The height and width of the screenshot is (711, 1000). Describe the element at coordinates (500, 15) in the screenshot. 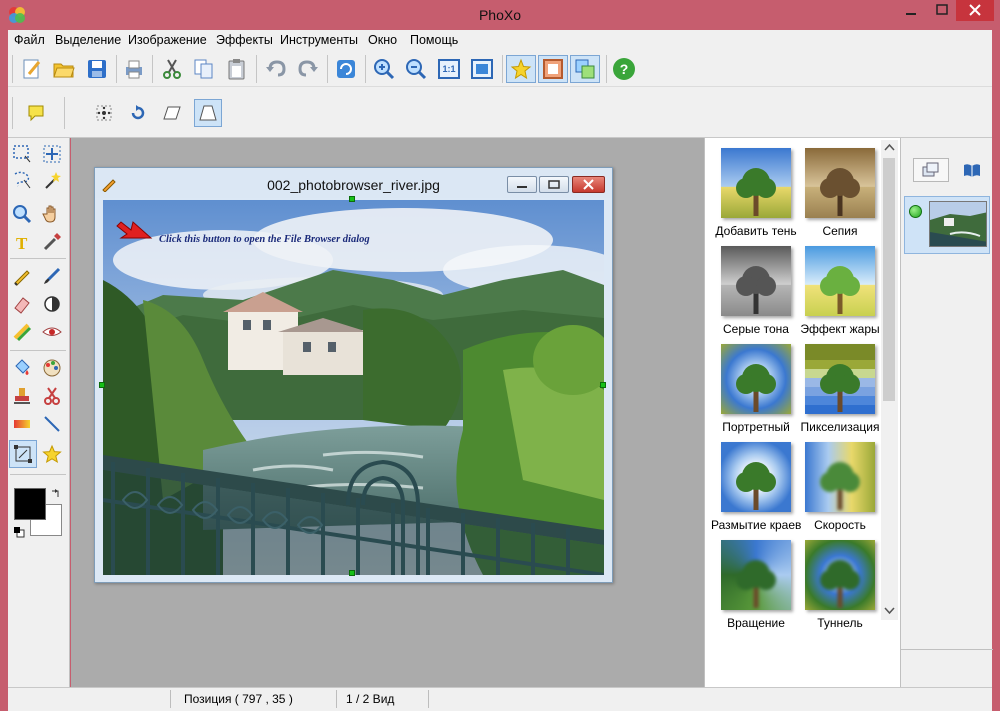

I see `window-title: PhoXo` at that location.